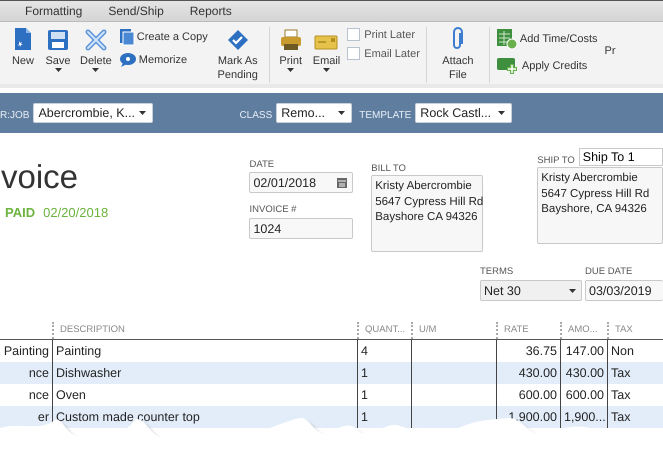  I want to click on printer-icon, so click(291, 40).